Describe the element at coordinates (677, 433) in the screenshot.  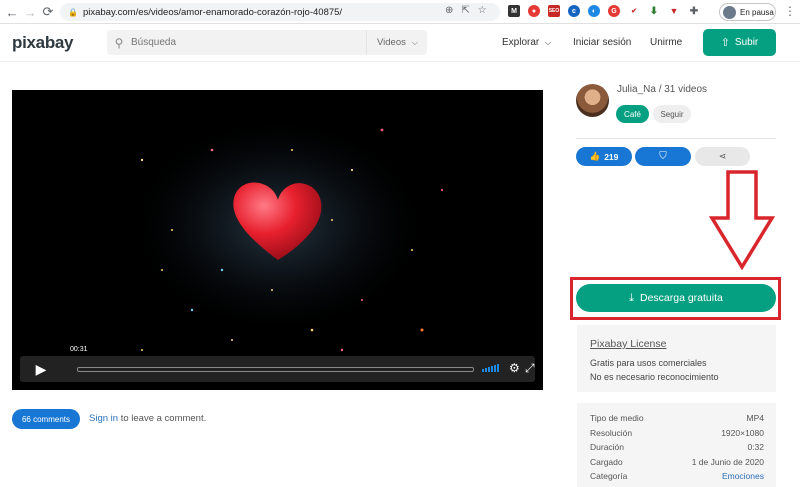
I see `detail-row: Resolución 1920×1080` at that location.